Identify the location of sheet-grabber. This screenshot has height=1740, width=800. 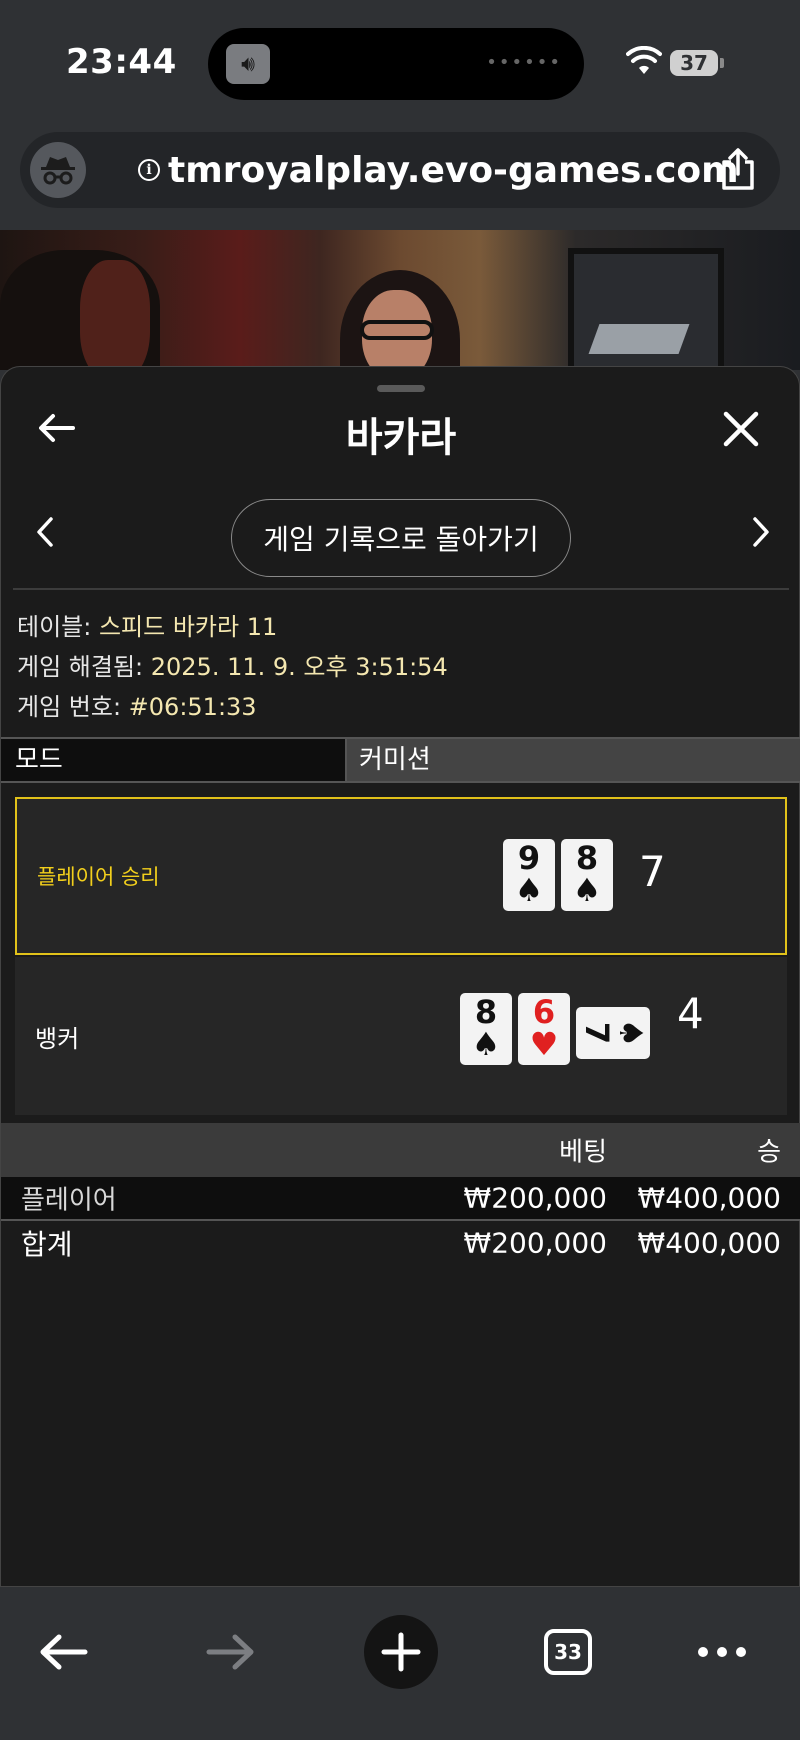
(401, 388).